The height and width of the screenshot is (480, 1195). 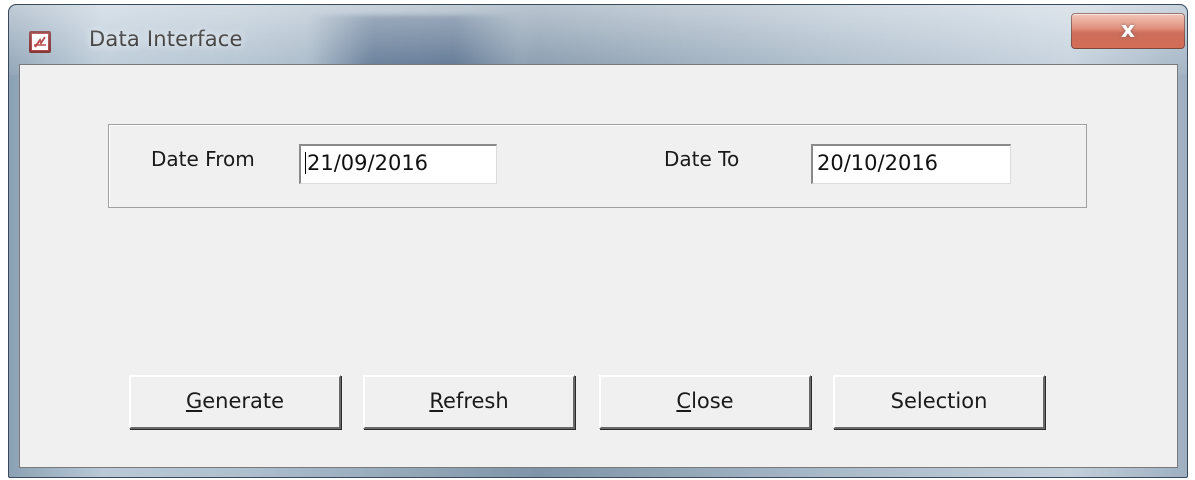 I want to click on close-mnemonic: C, so click(x=684, y=401).